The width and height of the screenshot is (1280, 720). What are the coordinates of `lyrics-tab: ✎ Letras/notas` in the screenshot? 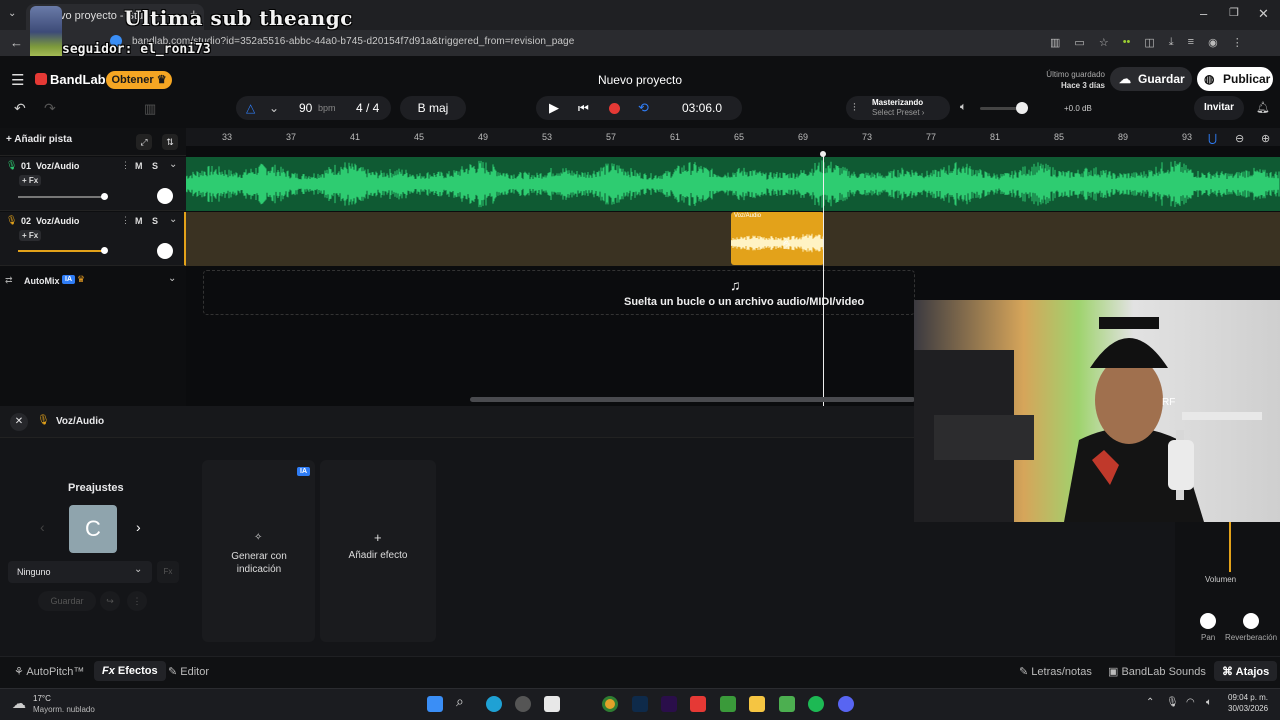 It's located at (1055, 671).